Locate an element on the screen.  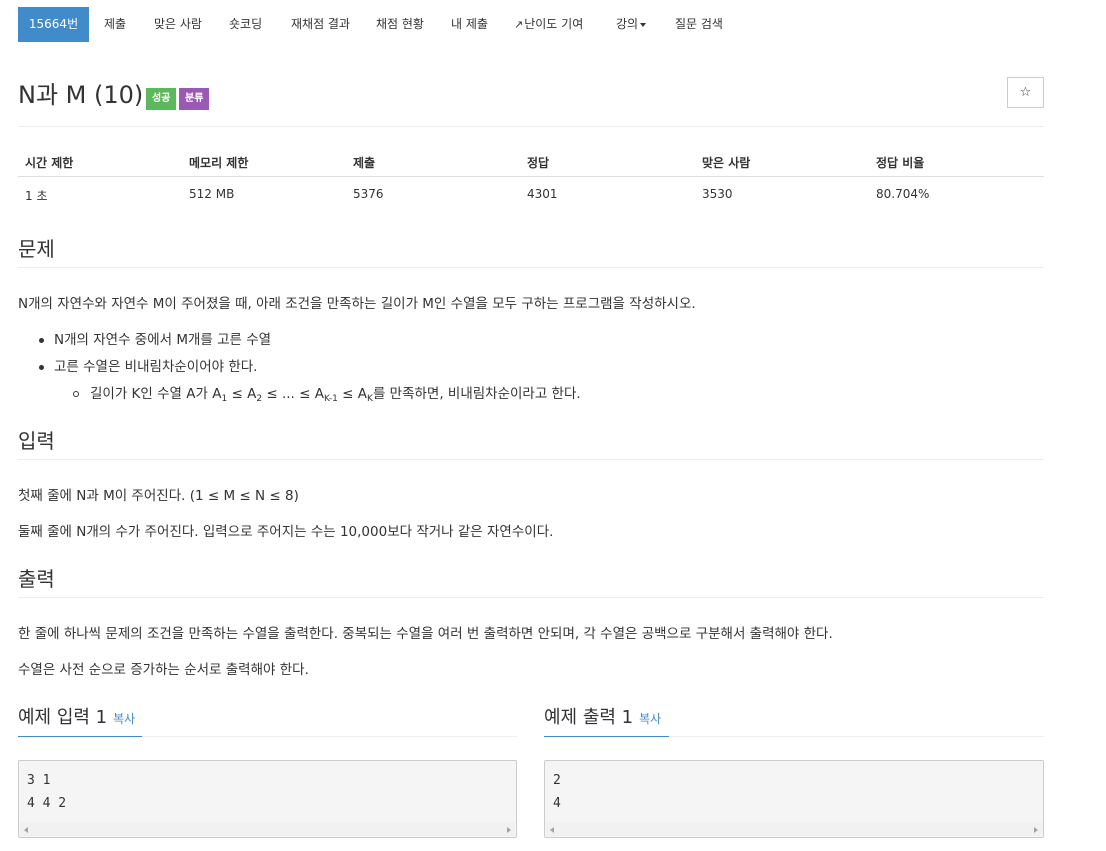
section-heading-input: 입력 is located at coordinates (36, 444).